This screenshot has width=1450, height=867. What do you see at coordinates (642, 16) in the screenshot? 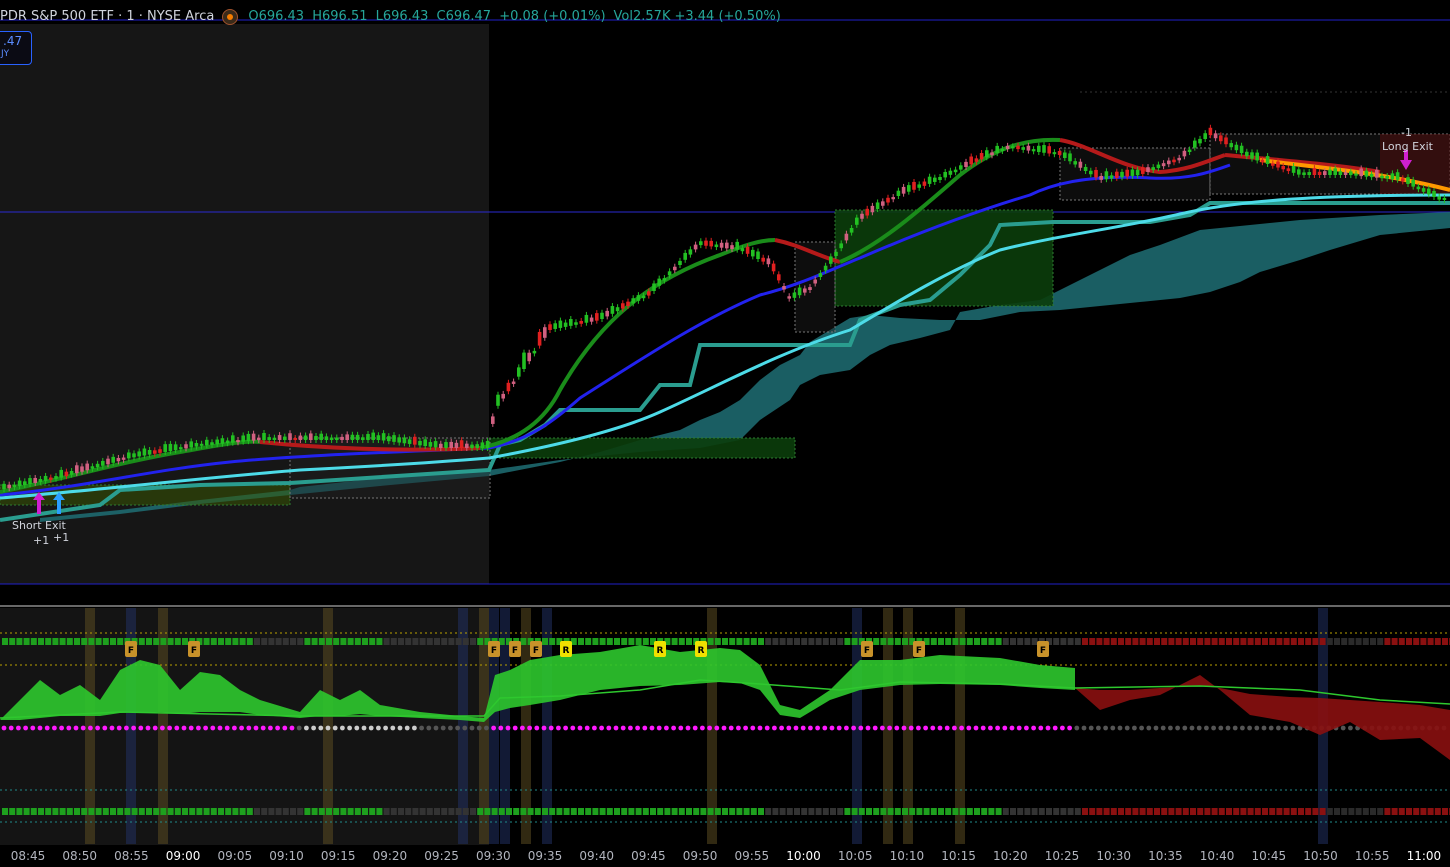
I see `volume-value: Vol2.57K` at bounding box center [642, 16].